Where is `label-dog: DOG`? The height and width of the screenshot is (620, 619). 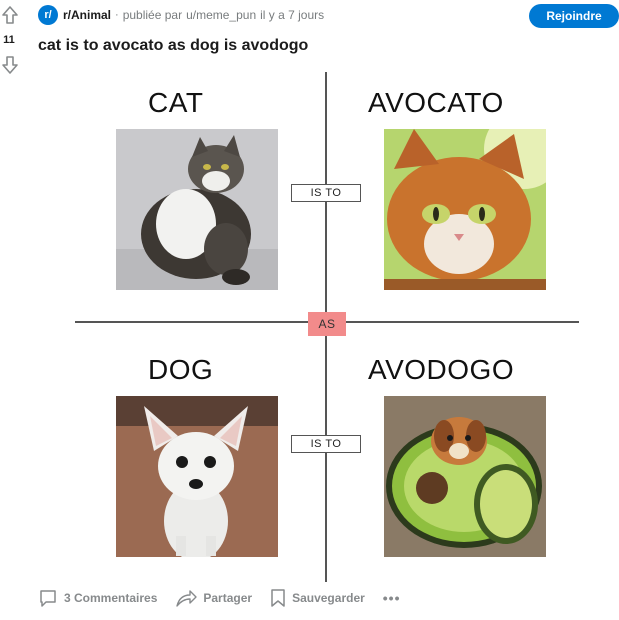
label-dog: DOG is located at coordinates (181, 369).